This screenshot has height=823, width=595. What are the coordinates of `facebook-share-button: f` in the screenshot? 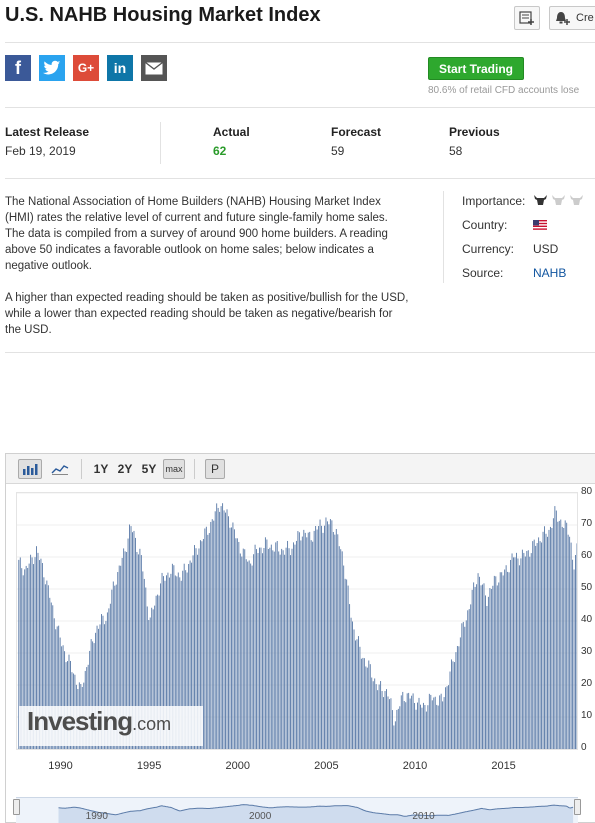 It's located at (18, 68).